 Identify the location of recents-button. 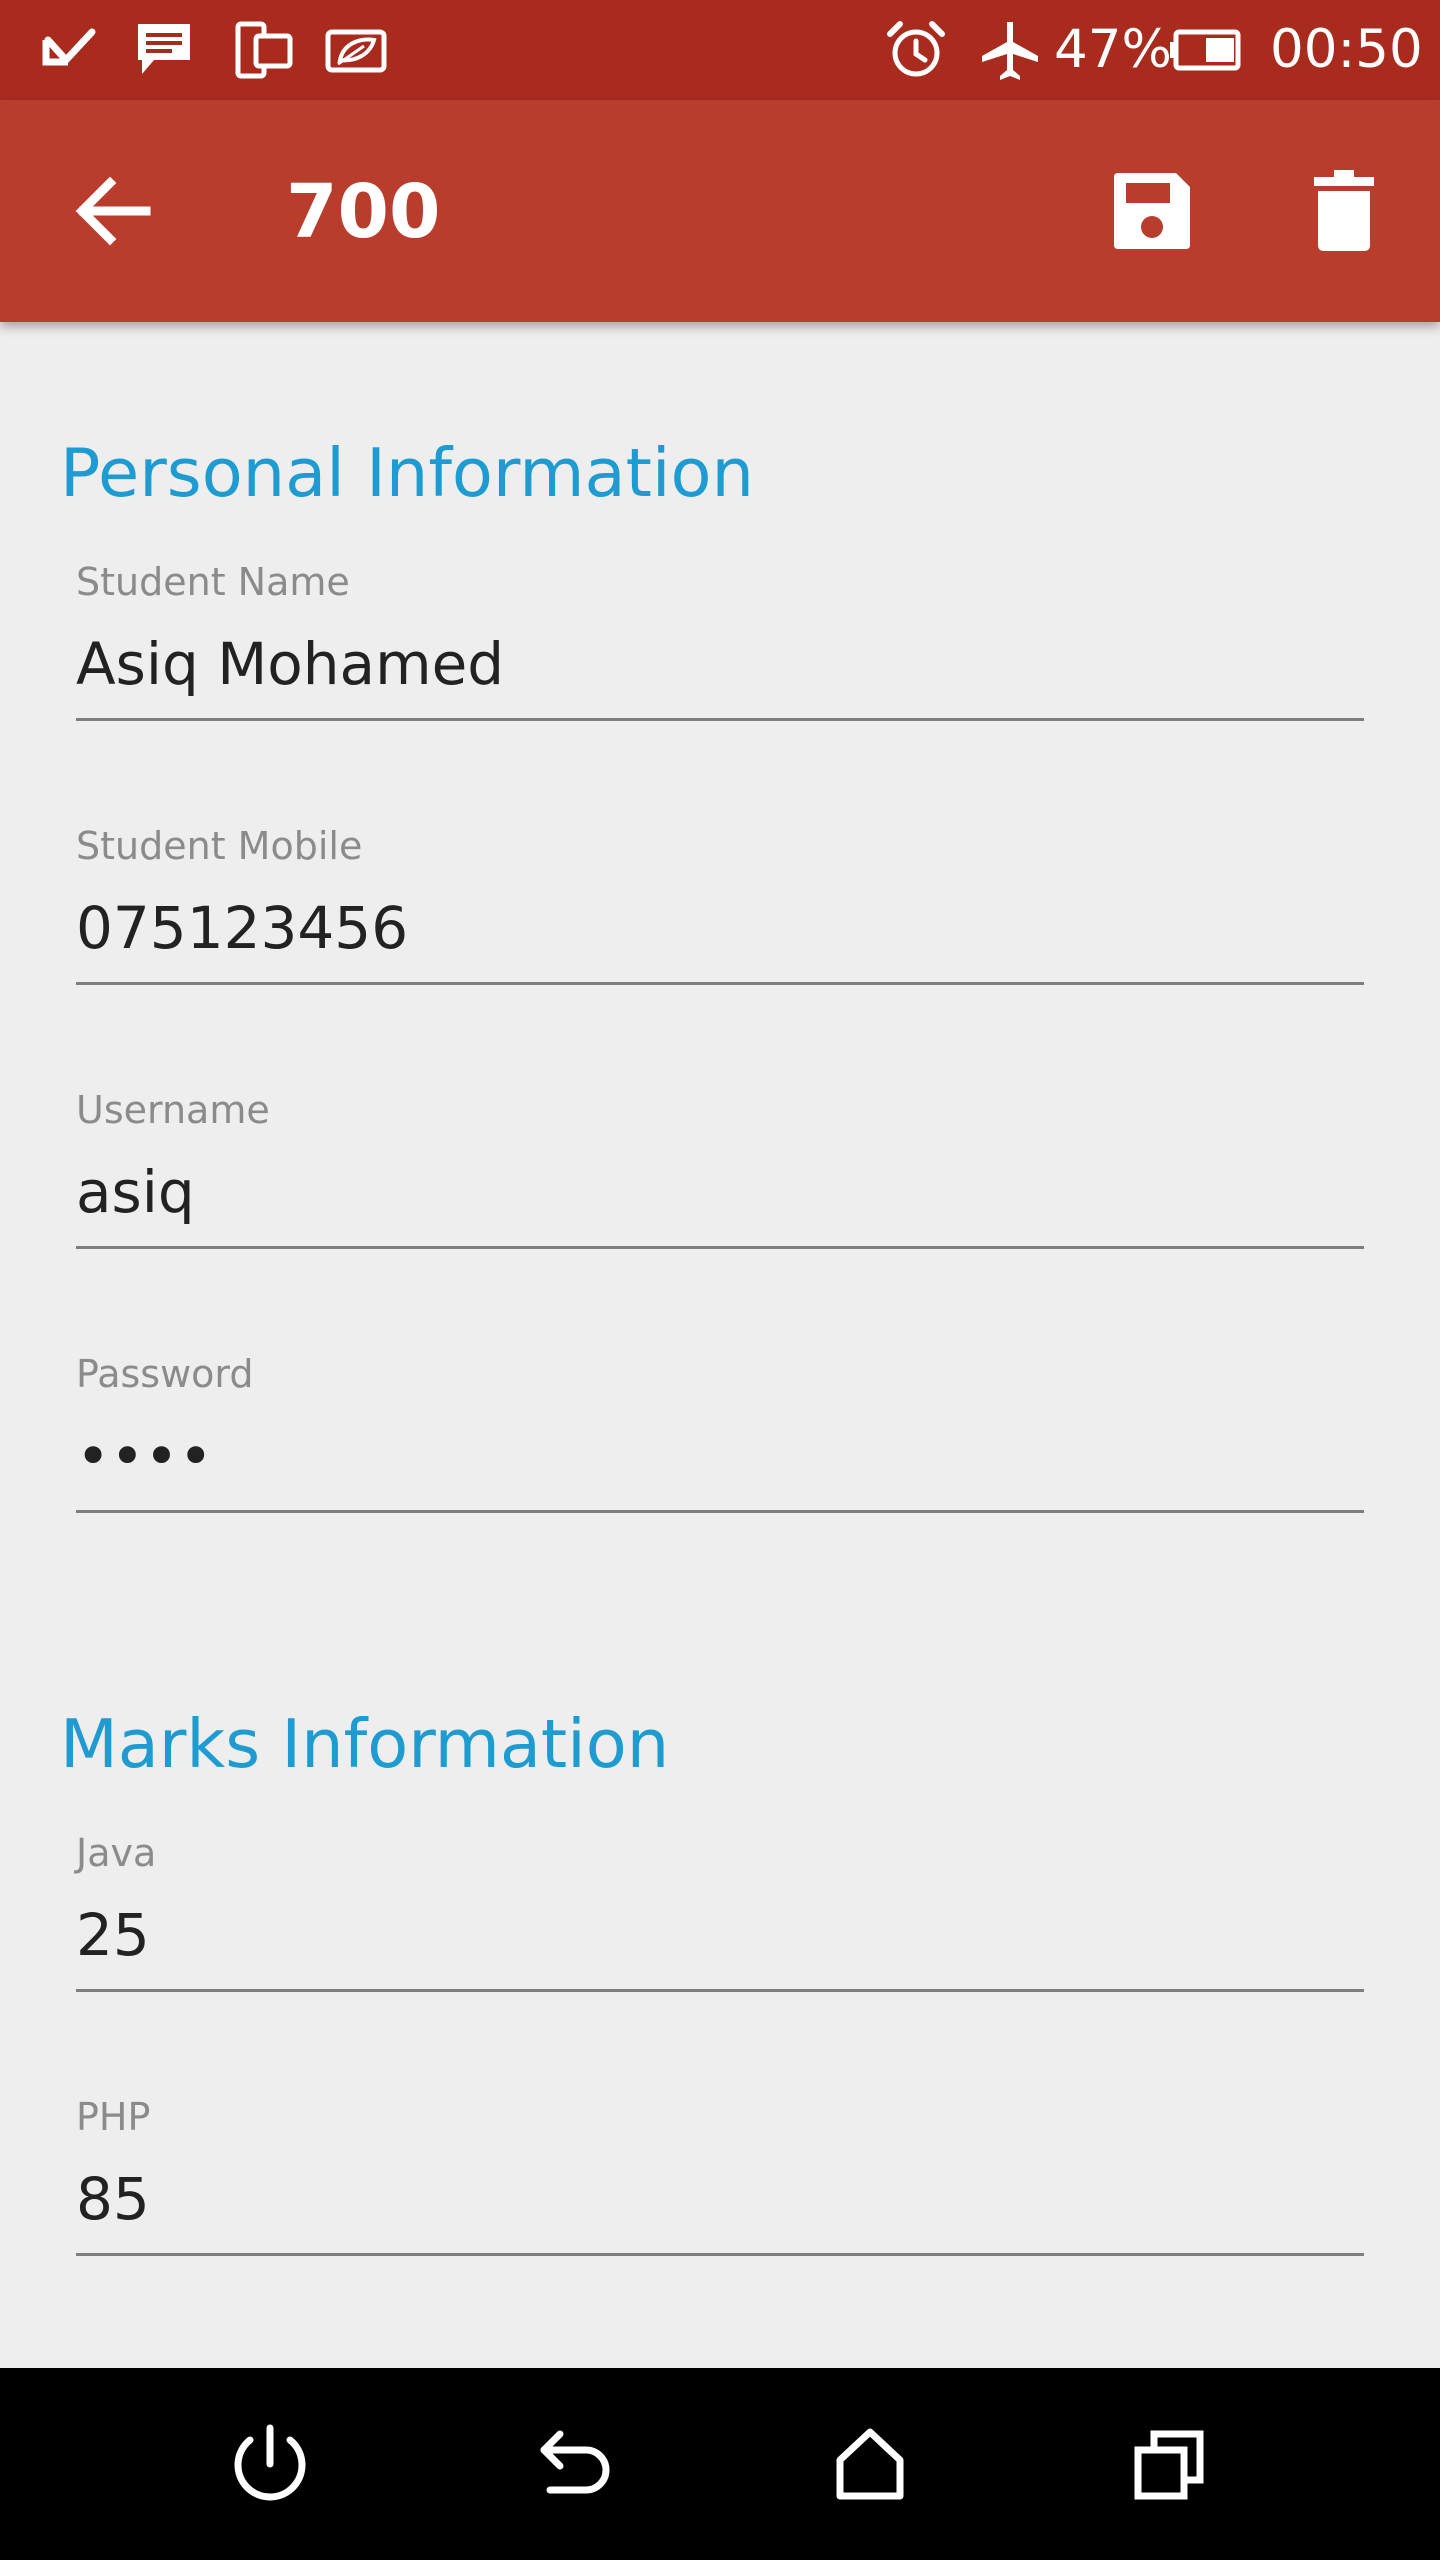
(1170, 2464).